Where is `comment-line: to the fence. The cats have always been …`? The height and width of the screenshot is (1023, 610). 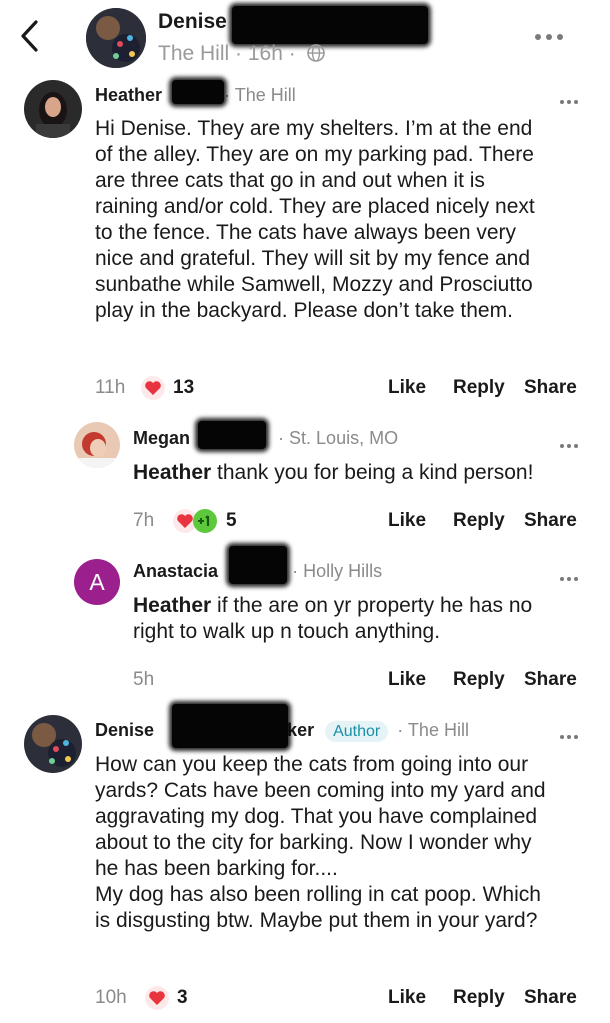
comment-line: to the fence. The cats have always been … is located at coordinates (306, 232).